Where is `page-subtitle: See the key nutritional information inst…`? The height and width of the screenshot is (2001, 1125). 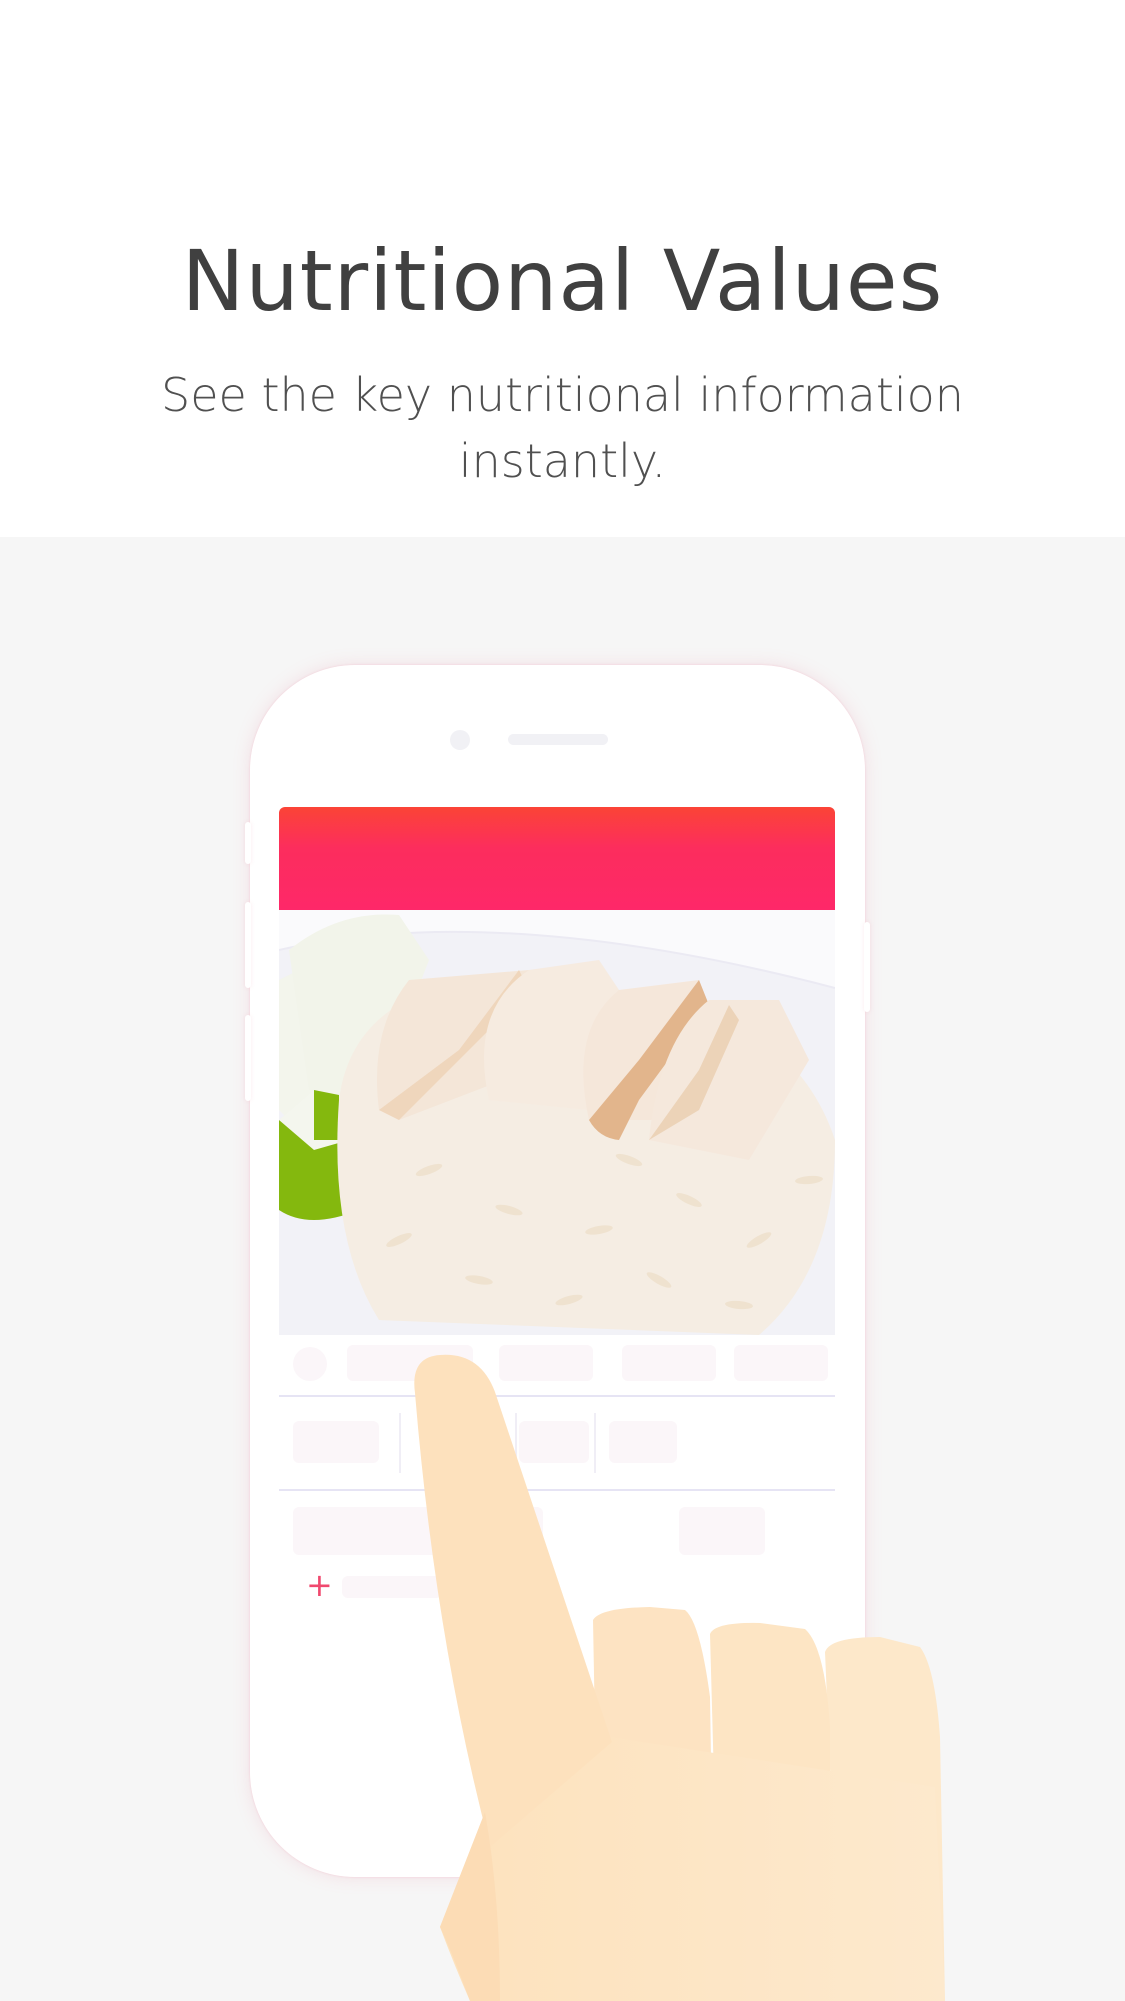
page-subtitle: See the key nutritional information inst… is located at coordinates (562, 428).